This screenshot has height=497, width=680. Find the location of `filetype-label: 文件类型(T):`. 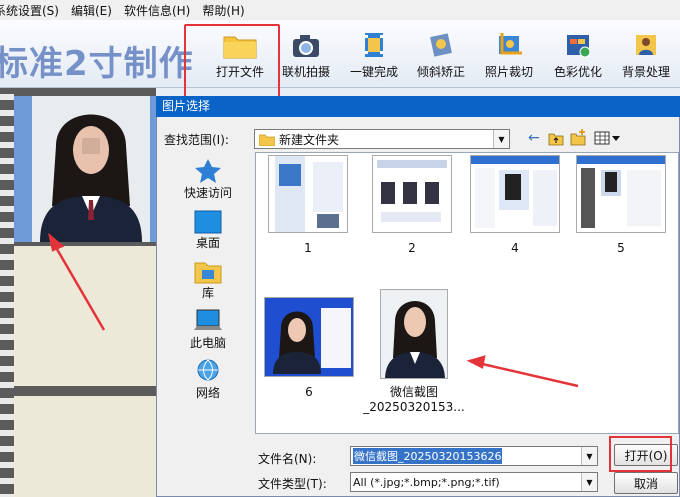

filetype-label: 文件类型(T): is located at coordinates (292, 484).